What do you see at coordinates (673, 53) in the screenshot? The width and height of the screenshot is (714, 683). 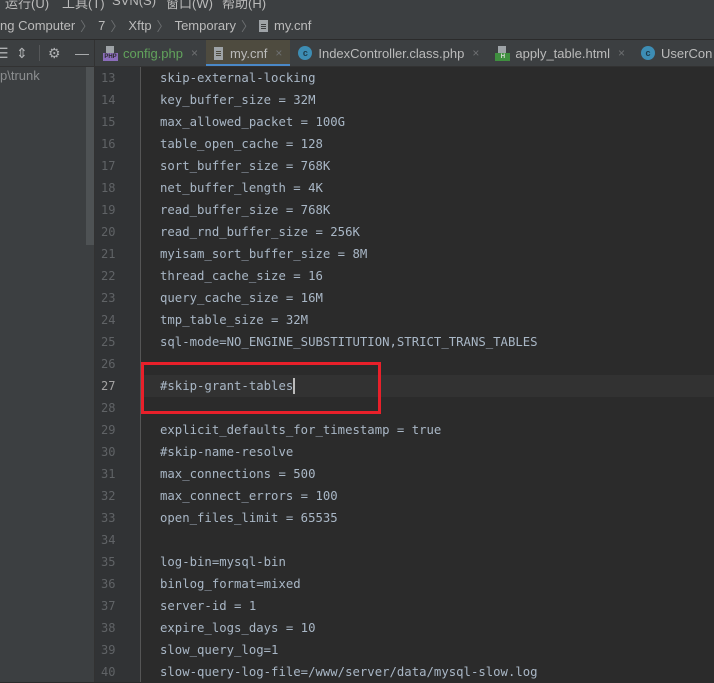 I see `tab-user-controller: c UserCon` at bounding box center [673, 53].